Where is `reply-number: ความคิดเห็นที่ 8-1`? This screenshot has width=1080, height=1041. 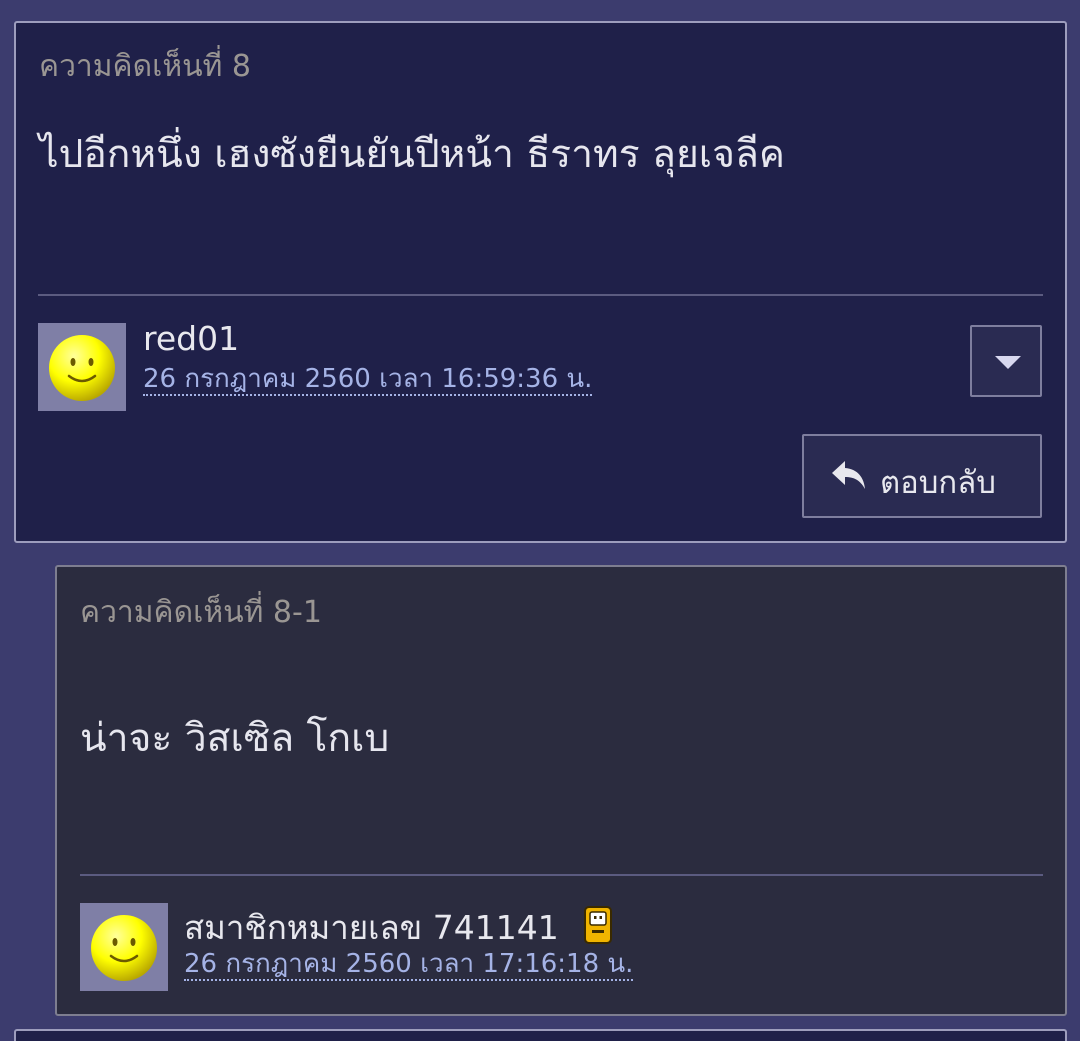 reply-number: ความคิดเห็นที่ 8-1 is located at coordinates (201, 612).